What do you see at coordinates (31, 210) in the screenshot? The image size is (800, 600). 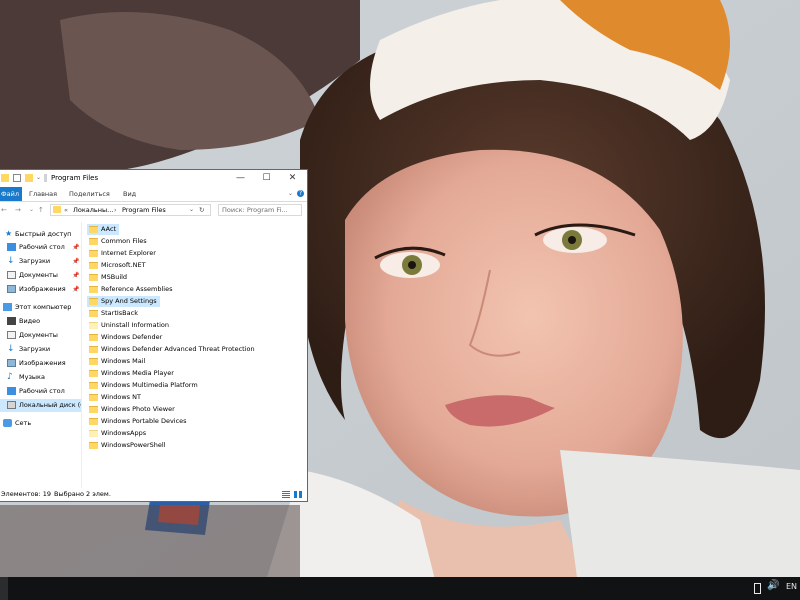 I see `recent-locations-button: ⌄` at bounding box center [31, 210].